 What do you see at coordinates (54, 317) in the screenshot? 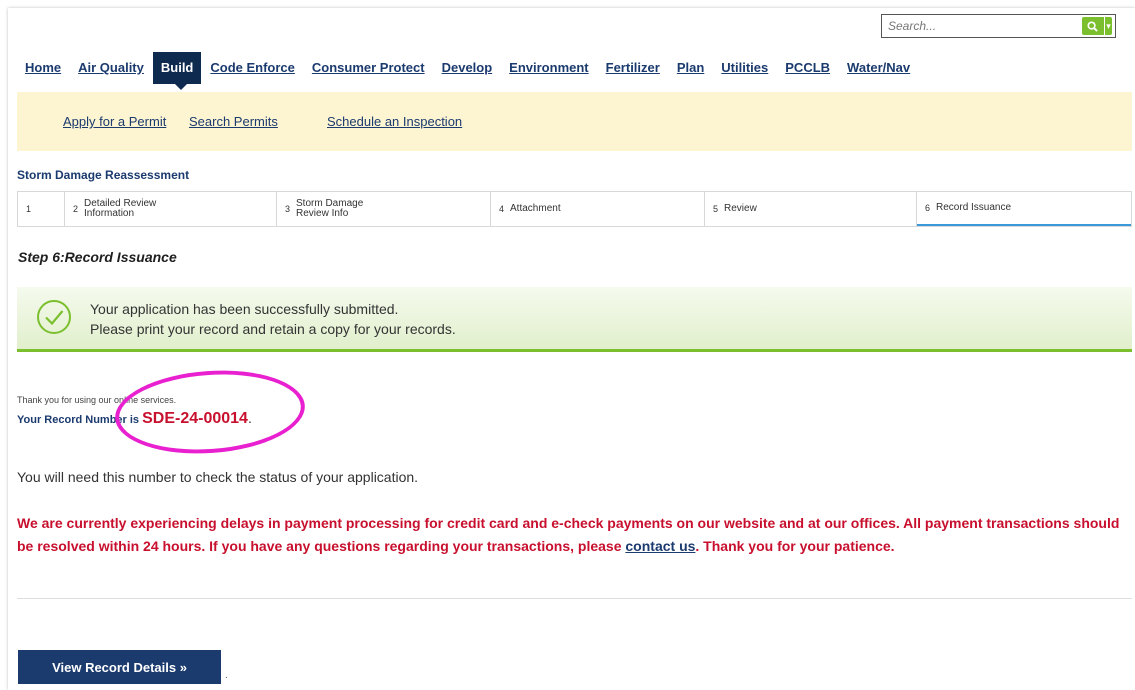
I see `check-circle-icon` at bounding box center [54, 317].